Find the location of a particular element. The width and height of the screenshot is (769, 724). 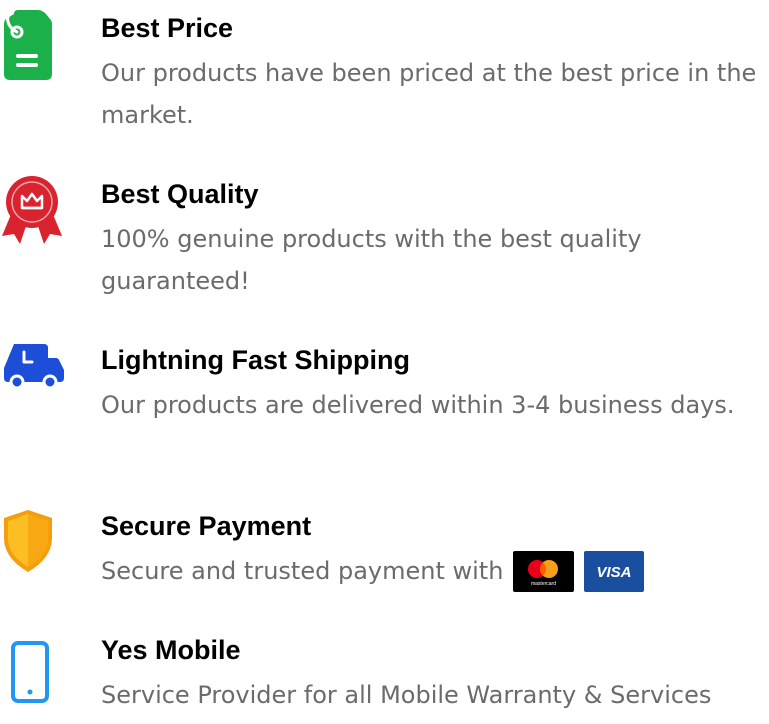

visa-logo: VISA is located at coordinates (614, 571).